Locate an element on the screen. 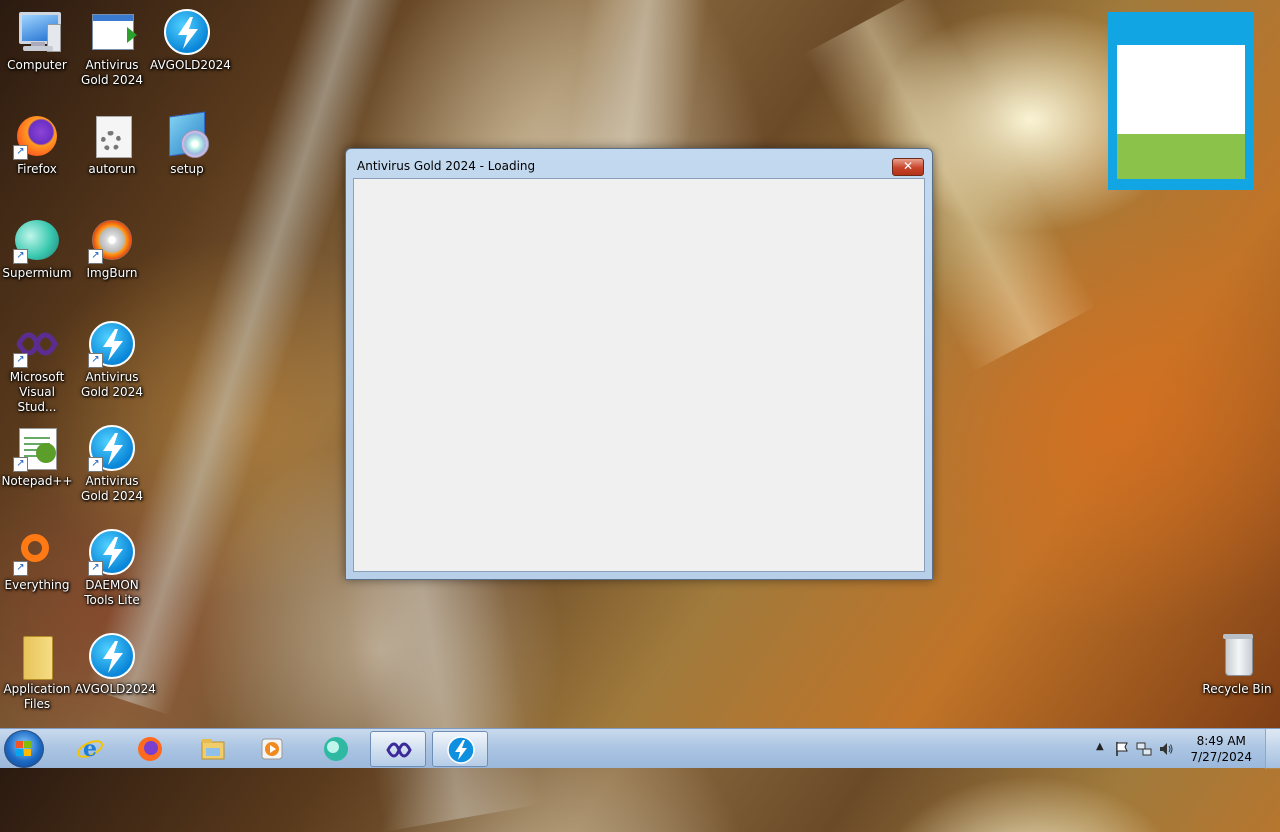 Image resolution: width=1280 pixels, height=832 pixels. svg-text: e is located at coordinates (90, 749).